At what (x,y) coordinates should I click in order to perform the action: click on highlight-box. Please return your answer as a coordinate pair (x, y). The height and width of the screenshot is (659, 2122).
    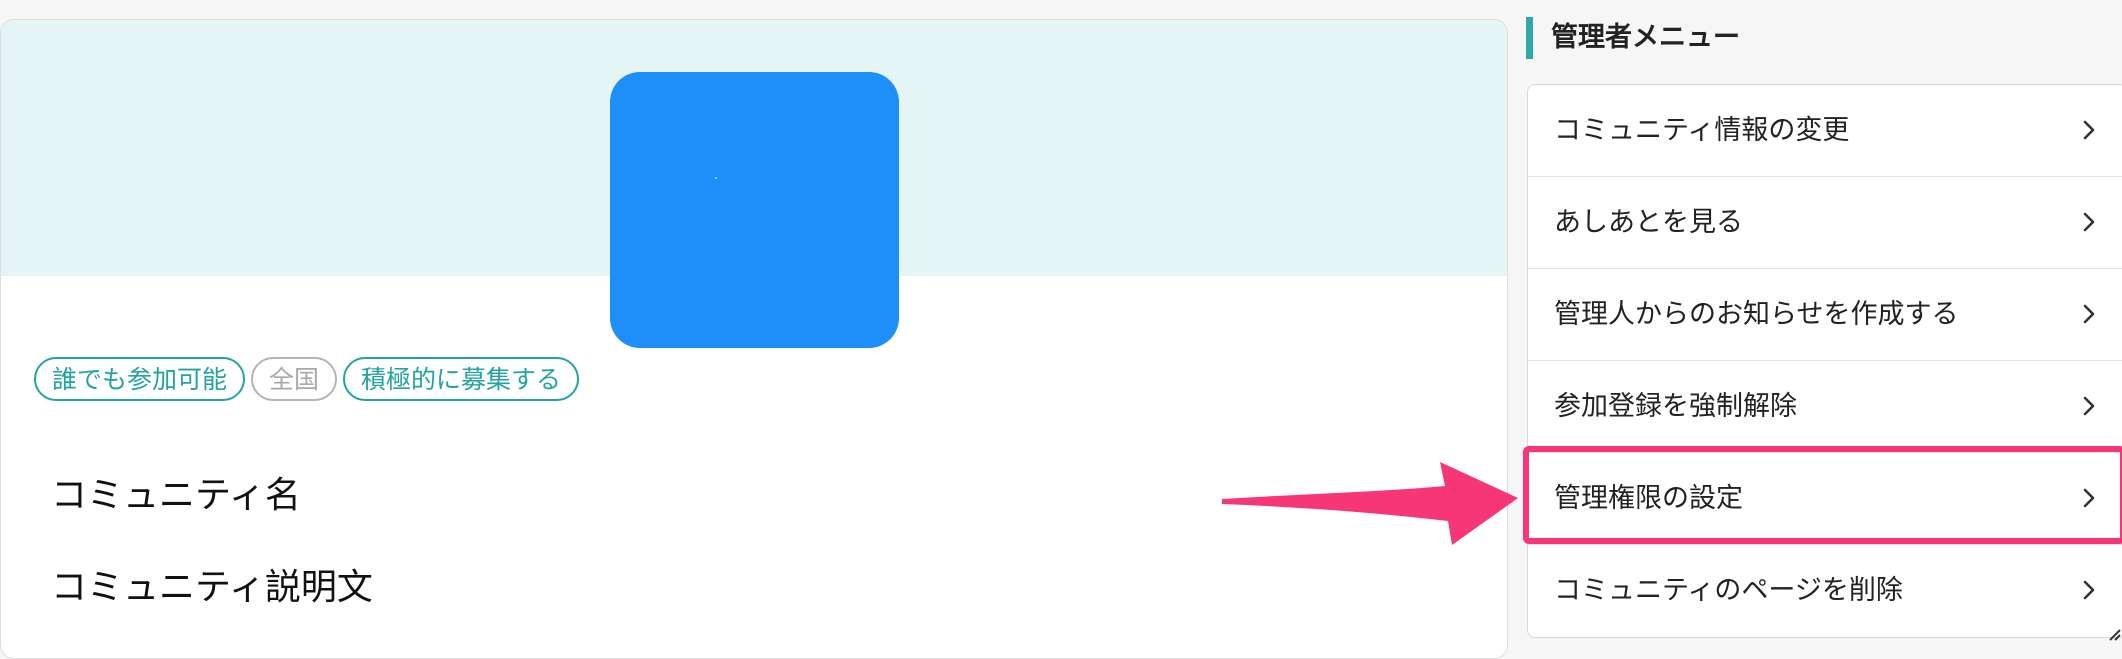
    Looking at the image, I should click on (1822, 495).